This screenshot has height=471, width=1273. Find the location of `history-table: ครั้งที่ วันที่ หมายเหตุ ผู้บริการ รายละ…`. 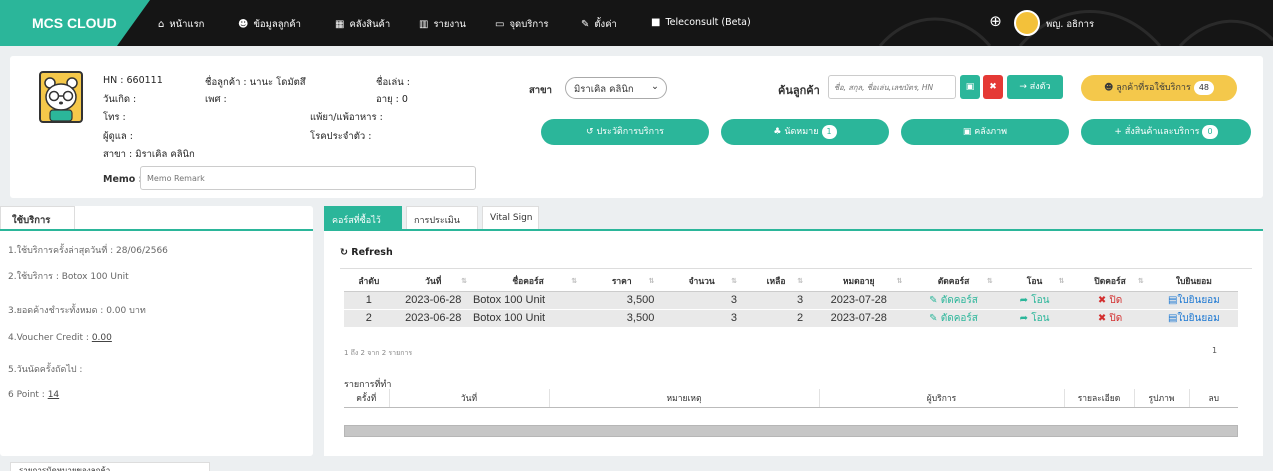

history-table: ครั้งที่ วันที่ หมายเหตุ ผู้บริการ รายละ… is located at coordinates (791, 398).